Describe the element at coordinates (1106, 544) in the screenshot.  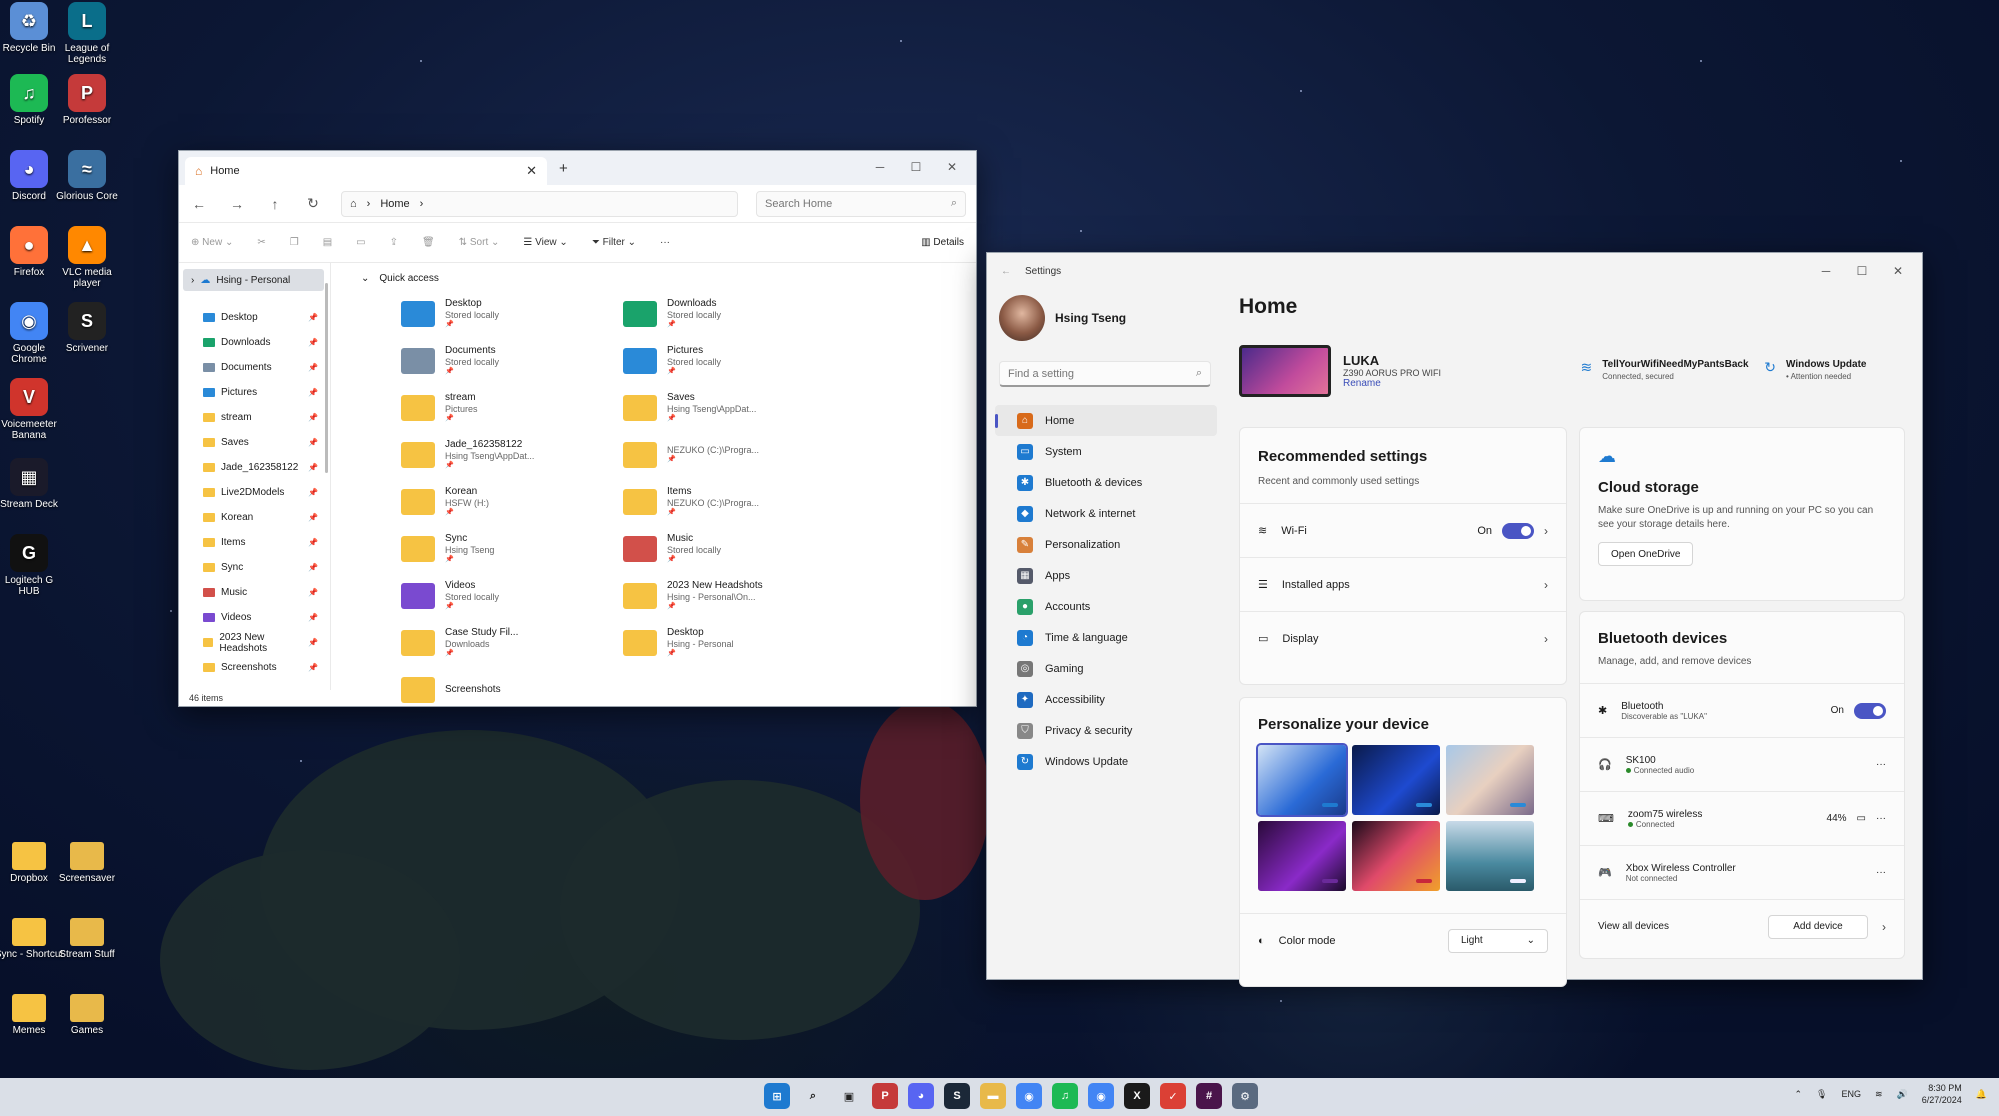
I see `sidebar-item-personalization: ✎ Personalization` at that location.